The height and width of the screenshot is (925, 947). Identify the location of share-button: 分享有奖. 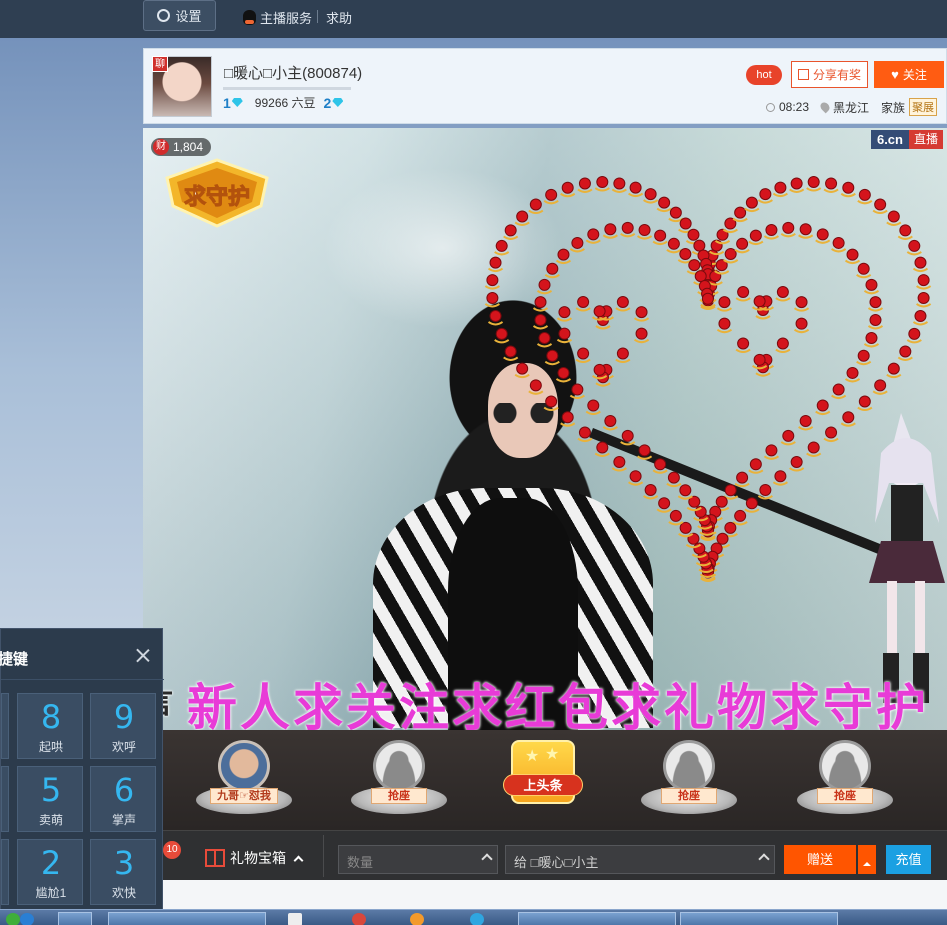
(829, 74).